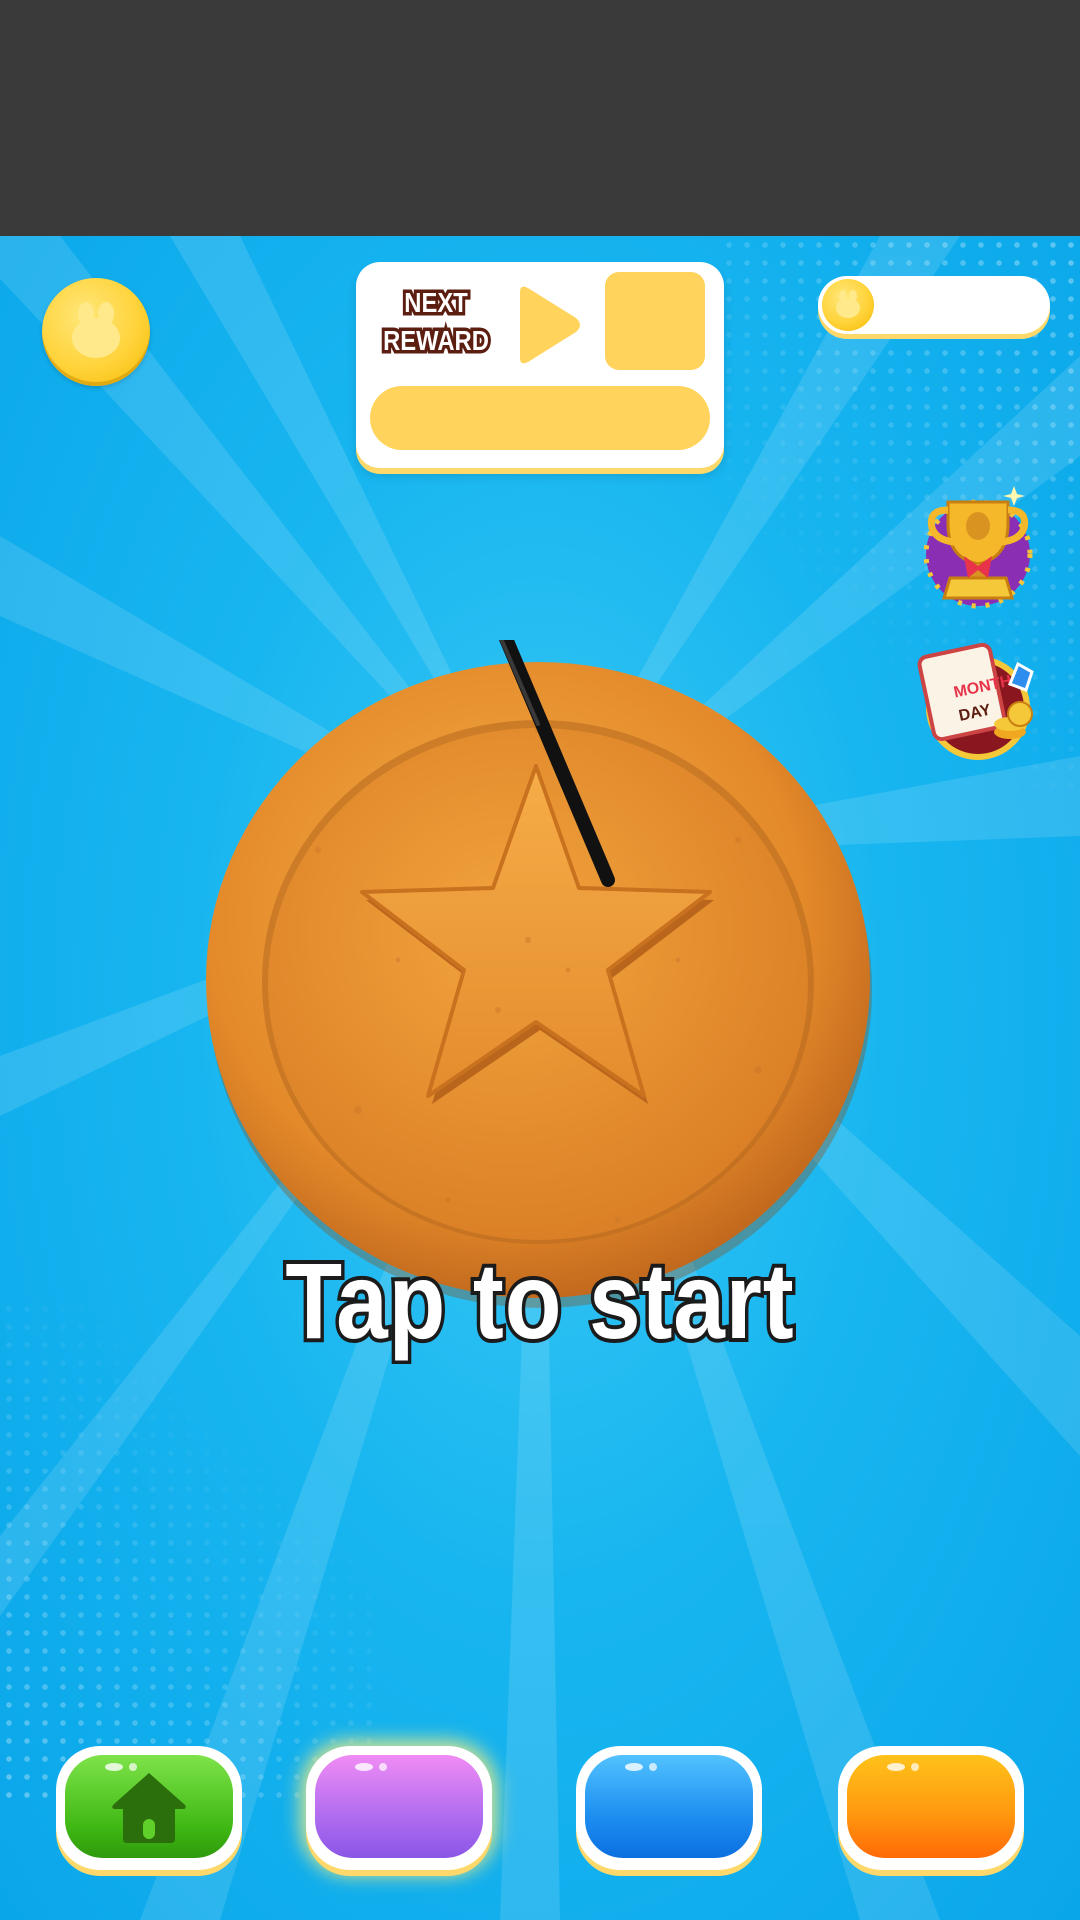  What do you see at coordinates (934, 305) in the screenshot?
I see `currency-counter` at bounding box center [934, 305].